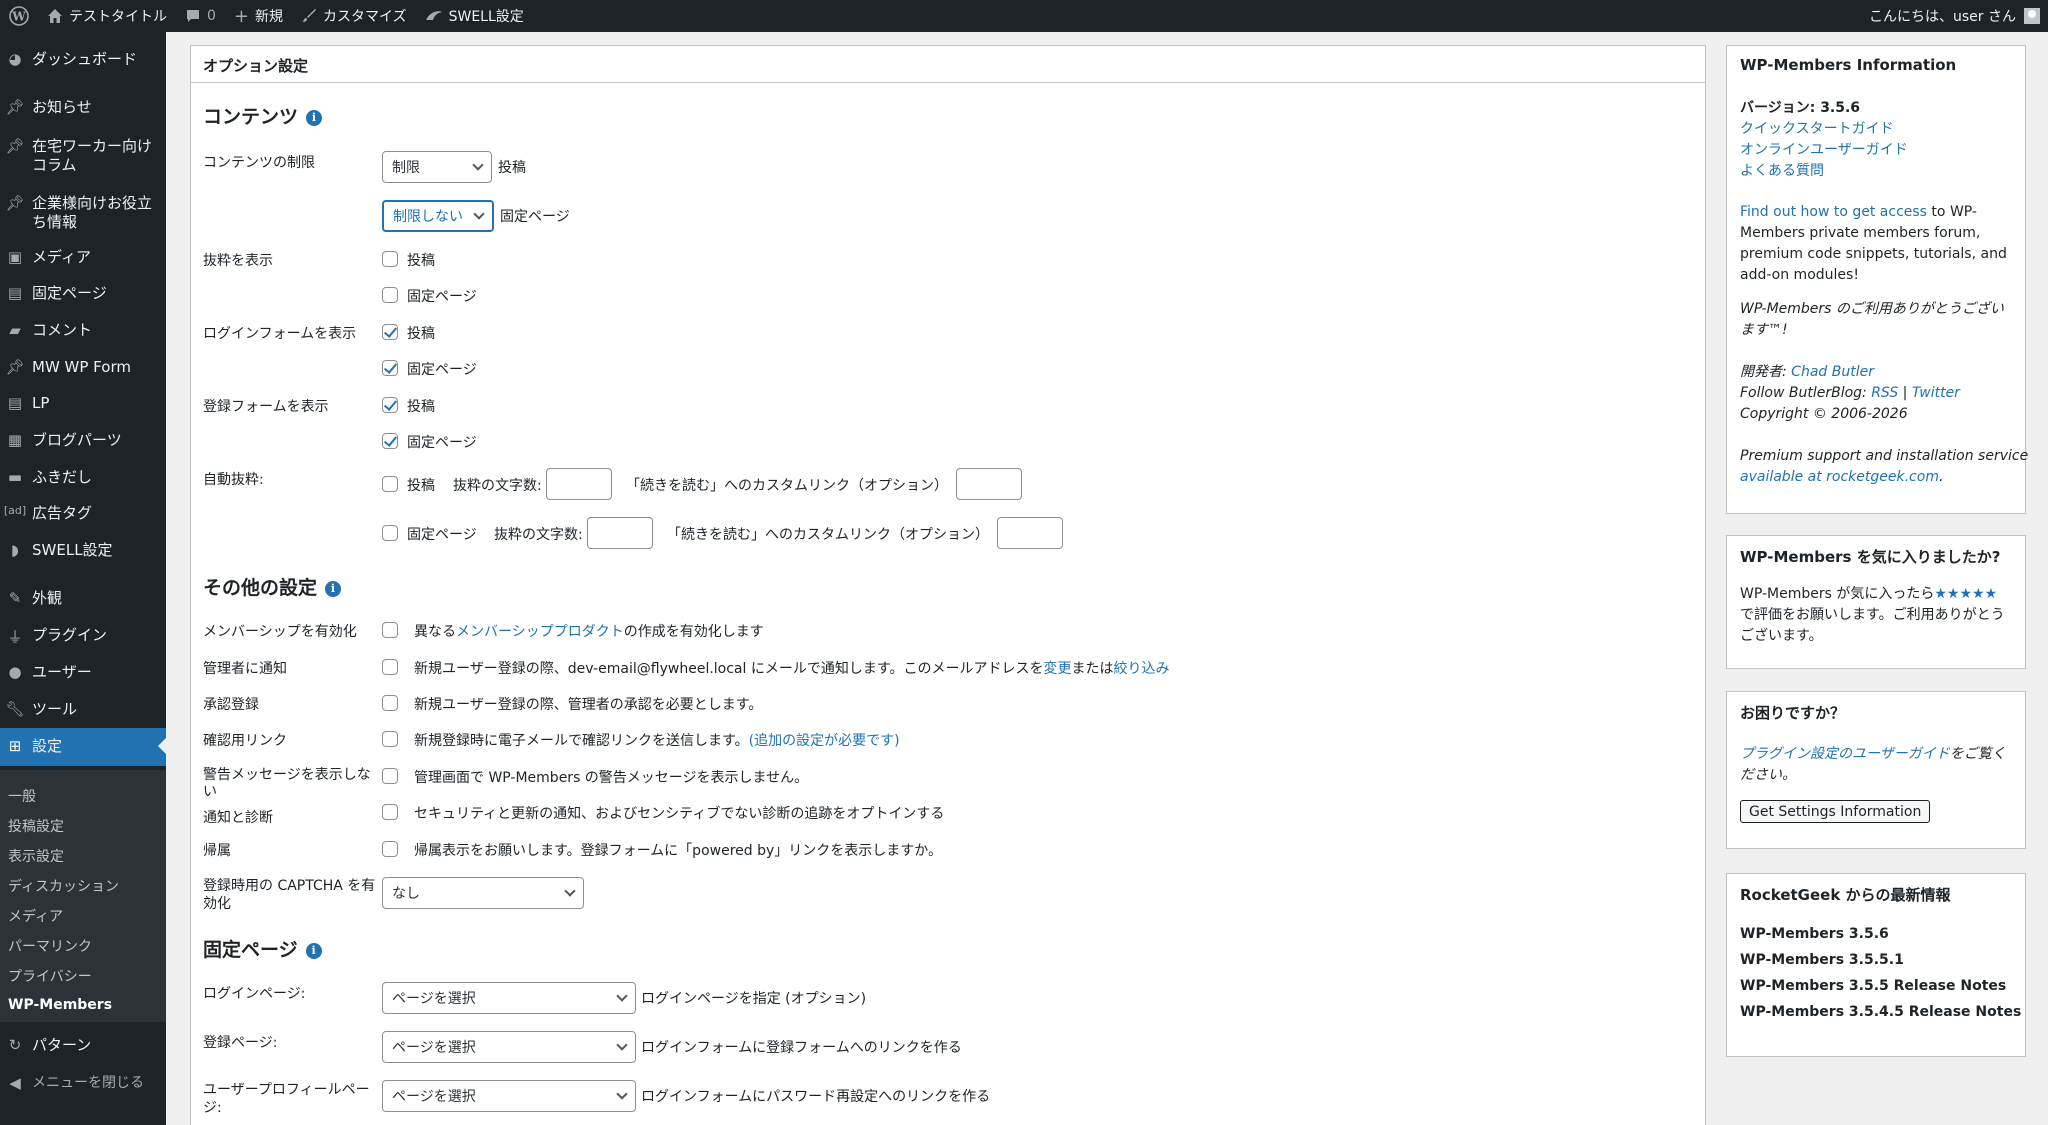 This screenshot has height=1125, width=2048. What do you see at coordinates (83, 477) in the screenshot?
I see `menu-fukidashi: ▬ ふきだし` at bounding box center [83, 477].